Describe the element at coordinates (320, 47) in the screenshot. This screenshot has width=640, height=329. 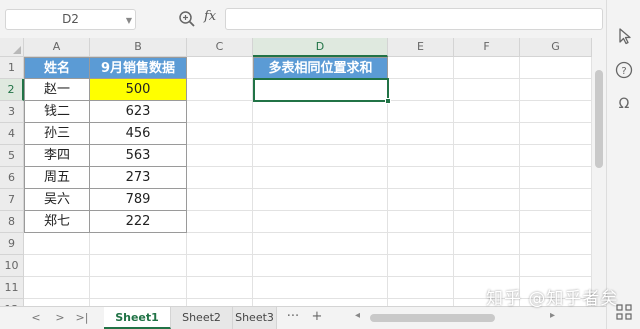
I see `column-header-d: D` at that location.